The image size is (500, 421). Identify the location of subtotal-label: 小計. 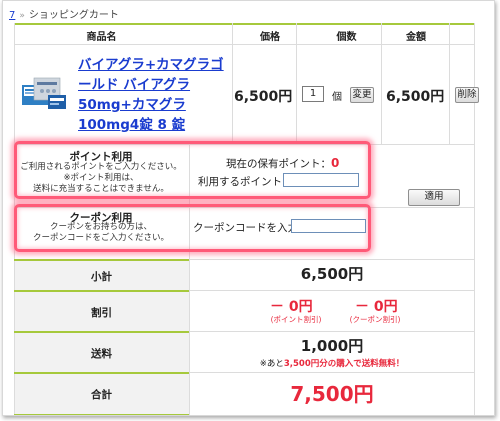
(101, 277).